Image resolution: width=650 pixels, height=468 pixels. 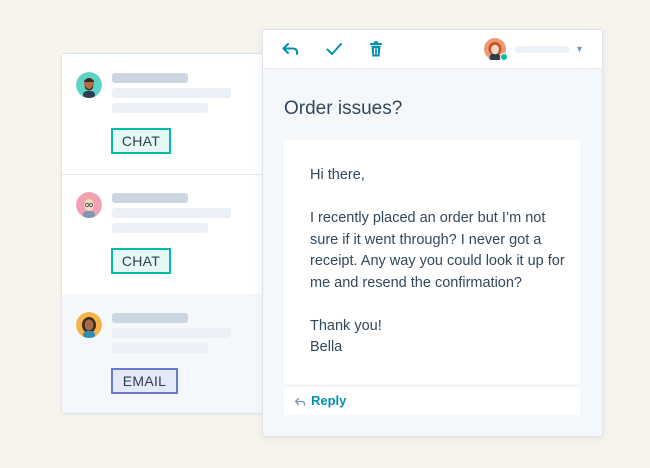 What do you see at coordinates (337, 175) in the screenshot?
I see `message-greeting: Hi there,` at bounding box center [337, 175].